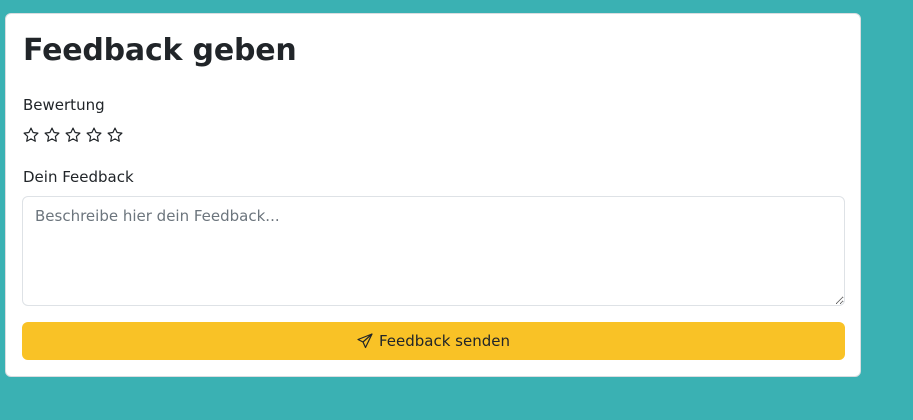  What do you see at coordinates (365, 341) in the screenshot?
I see `send-icon` at bounding box center [365, 341].